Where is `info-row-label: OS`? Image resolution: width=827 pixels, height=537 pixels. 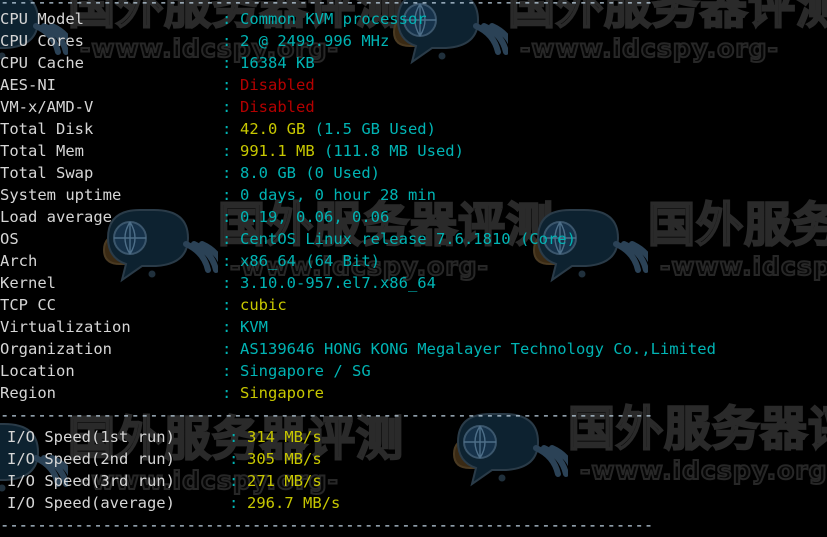 info-row-label: OS is located at coordinates (9, 239).